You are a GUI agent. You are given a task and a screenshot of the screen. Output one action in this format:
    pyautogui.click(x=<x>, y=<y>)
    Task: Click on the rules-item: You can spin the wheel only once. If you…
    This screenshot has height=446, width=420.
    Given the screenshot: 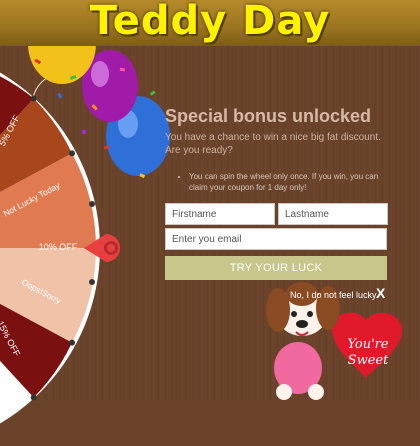 What is the action you would take?
    pyautogui.click(x=289, y=182)
    